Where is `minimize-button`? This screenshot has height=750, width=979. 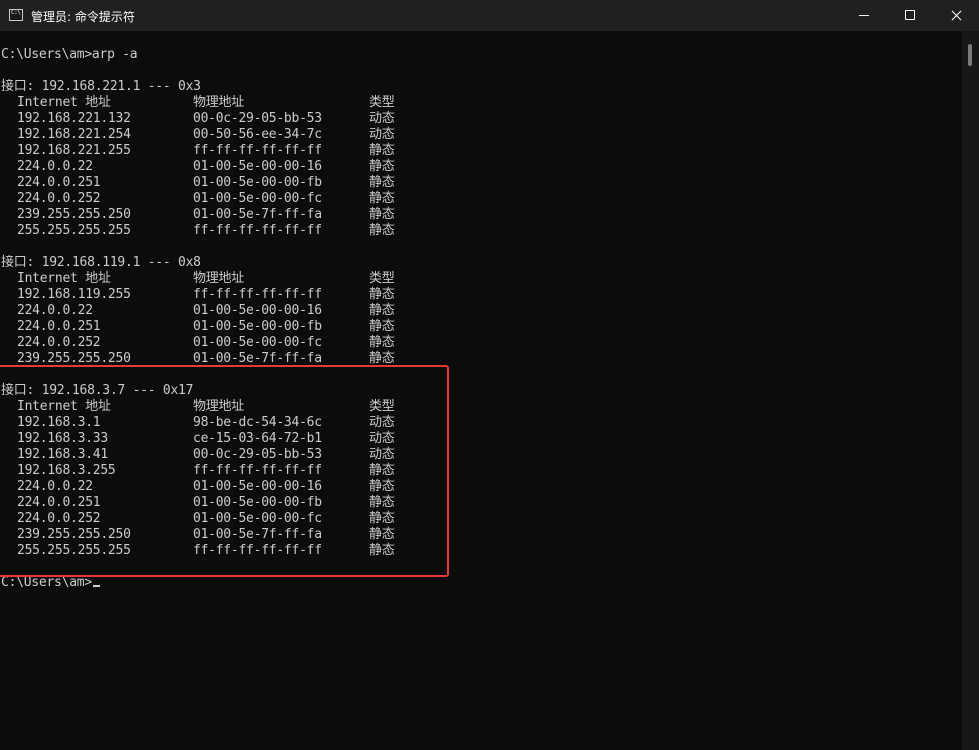
minimize-button is located at coordinates (864, 15).